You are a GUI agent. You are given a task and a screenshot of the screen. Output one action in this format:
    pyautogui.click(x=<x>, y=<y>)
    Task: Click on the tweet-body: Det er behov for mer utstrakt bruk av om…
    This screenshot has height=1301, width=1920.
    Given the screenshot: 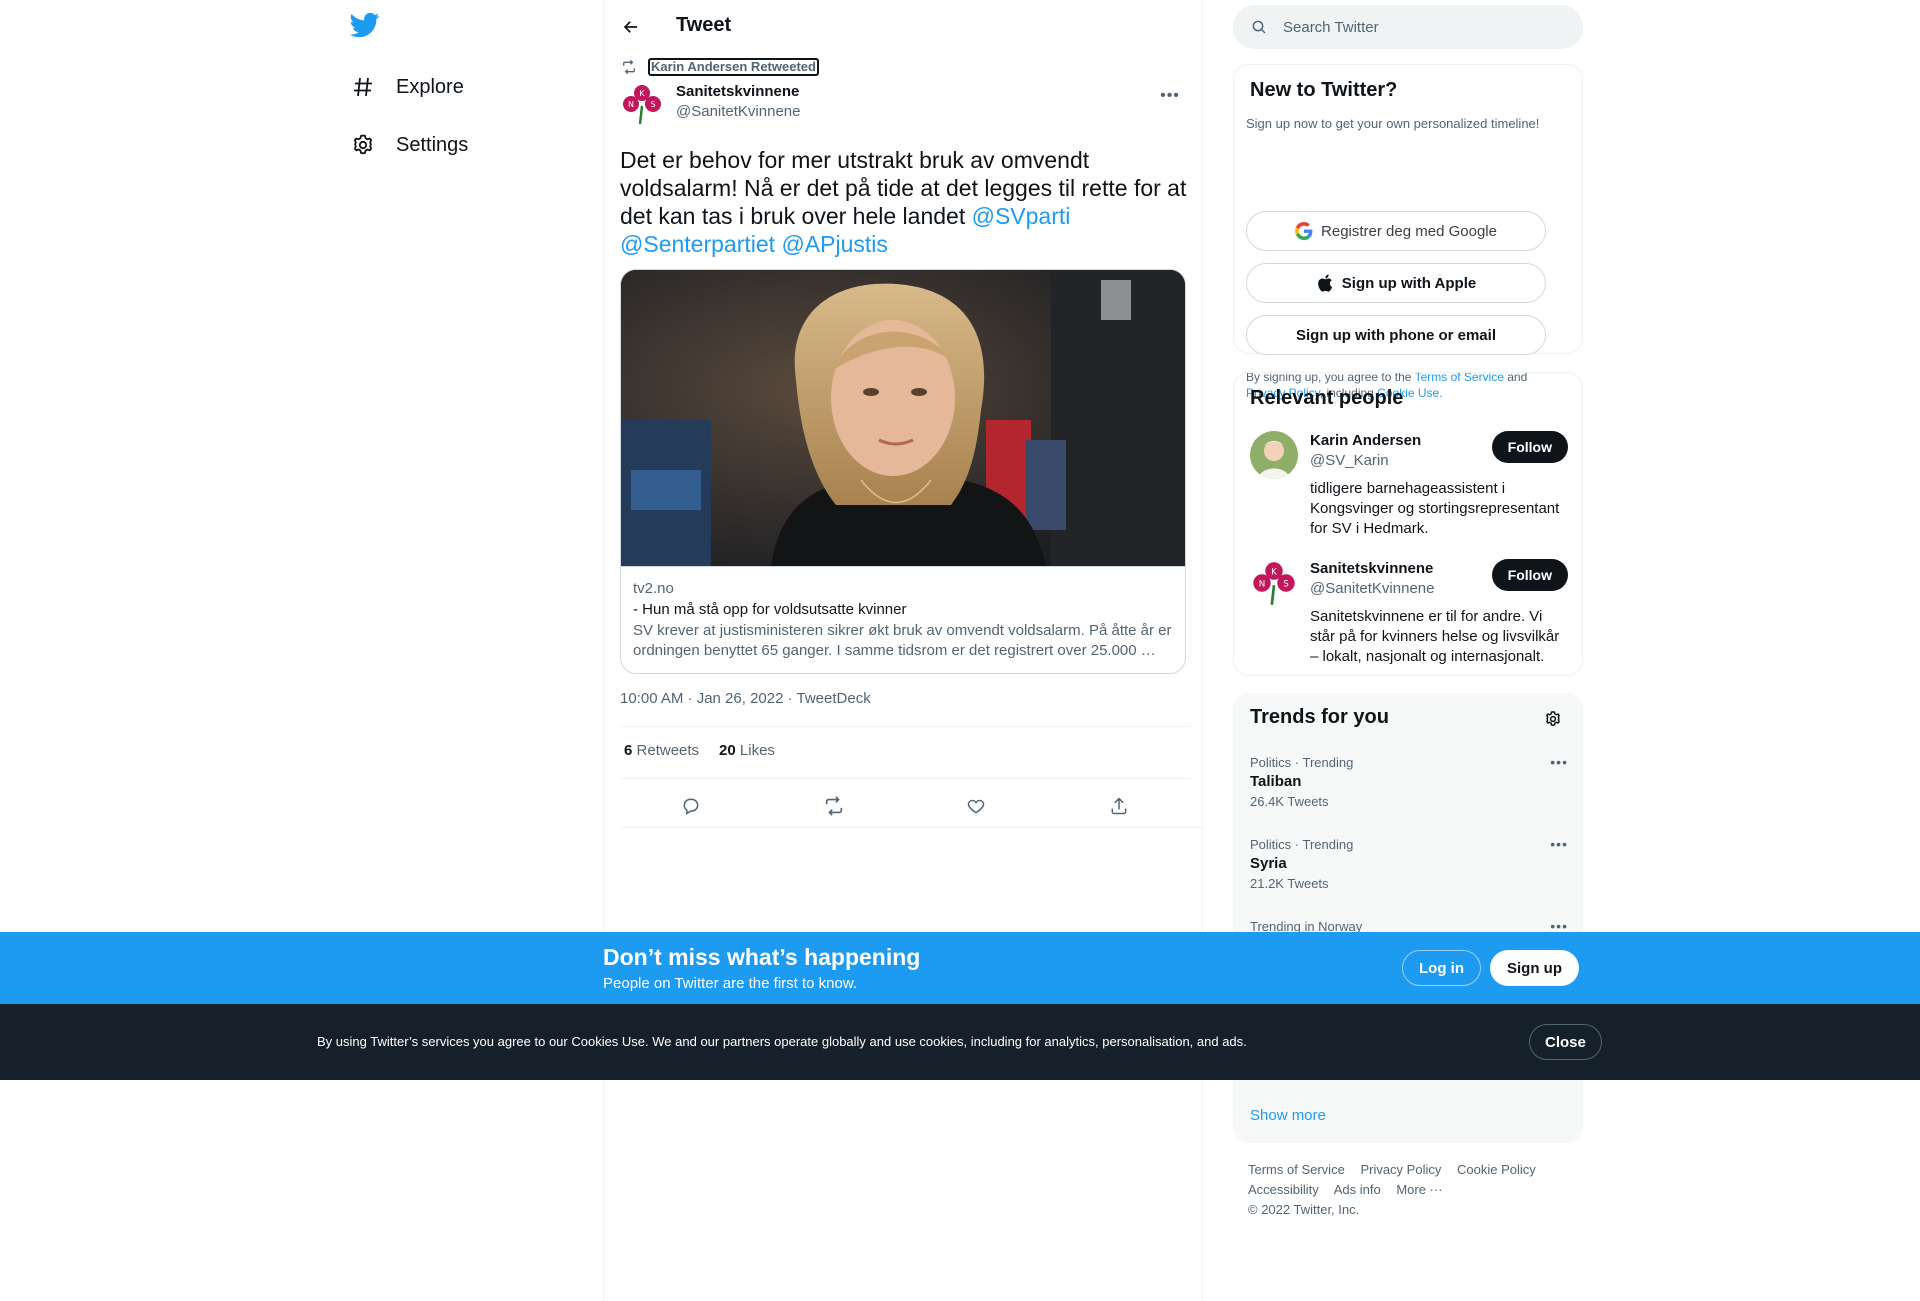 What is the action you would take?
    pyautogui.click(x=903, y=188)
    